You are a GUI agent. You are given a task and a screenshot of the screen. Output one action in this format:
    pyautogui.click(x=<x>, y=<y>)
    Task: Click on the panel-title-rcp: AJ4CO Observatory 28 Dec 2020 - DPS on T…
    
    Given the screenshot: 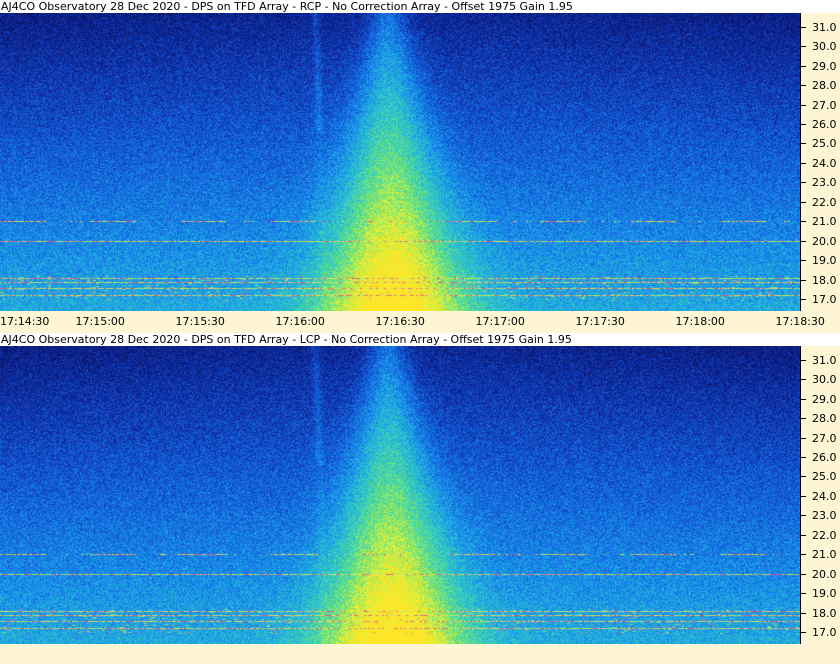 What is the action you would take?
    pyautogui.click(x=420, y=6)
    